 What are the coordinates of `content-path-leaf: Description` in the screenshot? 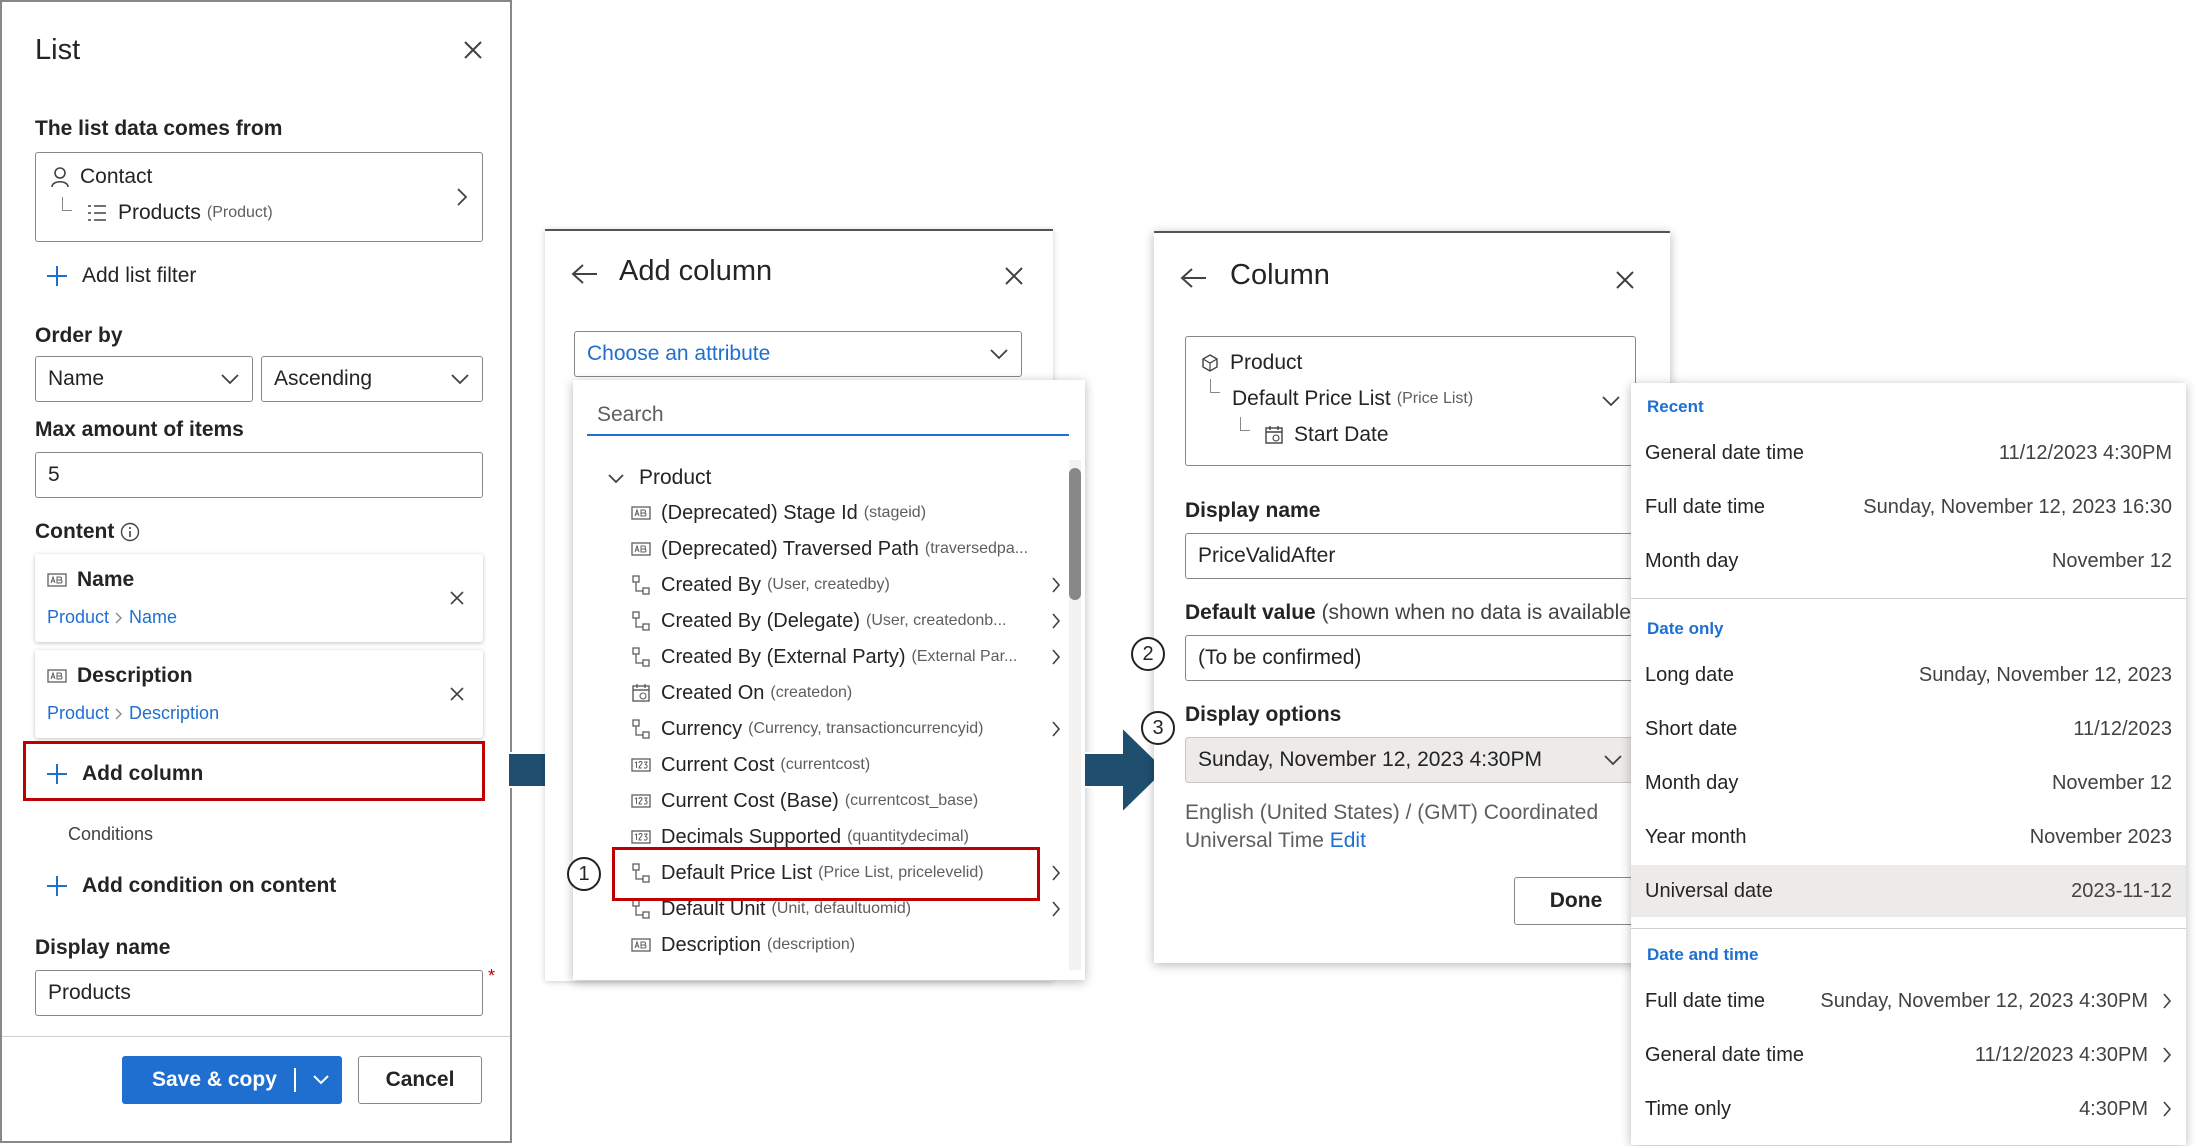 It's located at (174, 713).